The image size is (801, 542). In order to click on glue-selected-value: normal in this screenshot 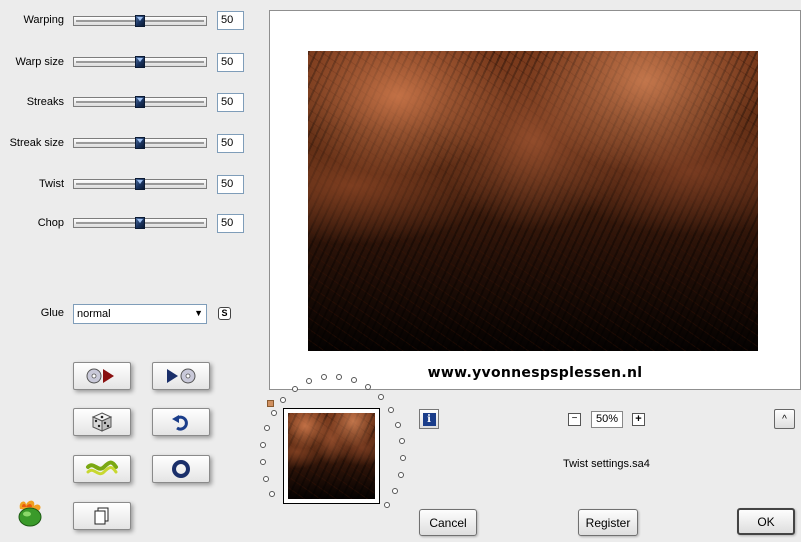, I will do `click(94, 314)`.